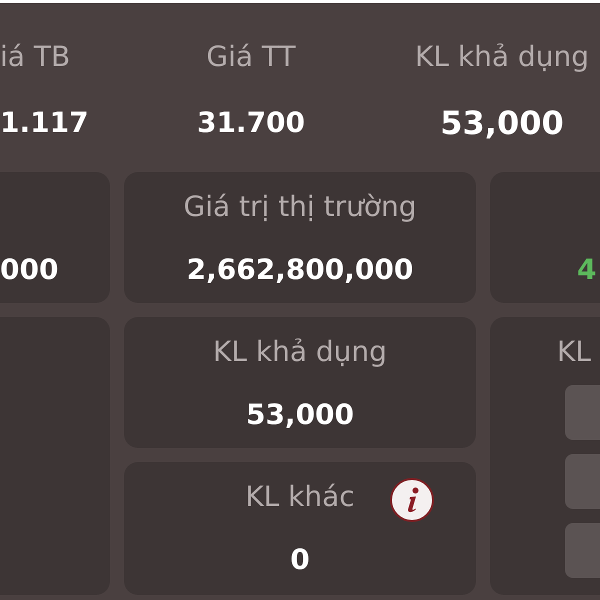 The height and width of the screenshot is (600, 600). I want to click on stat-value: 0, so click(300, 560).